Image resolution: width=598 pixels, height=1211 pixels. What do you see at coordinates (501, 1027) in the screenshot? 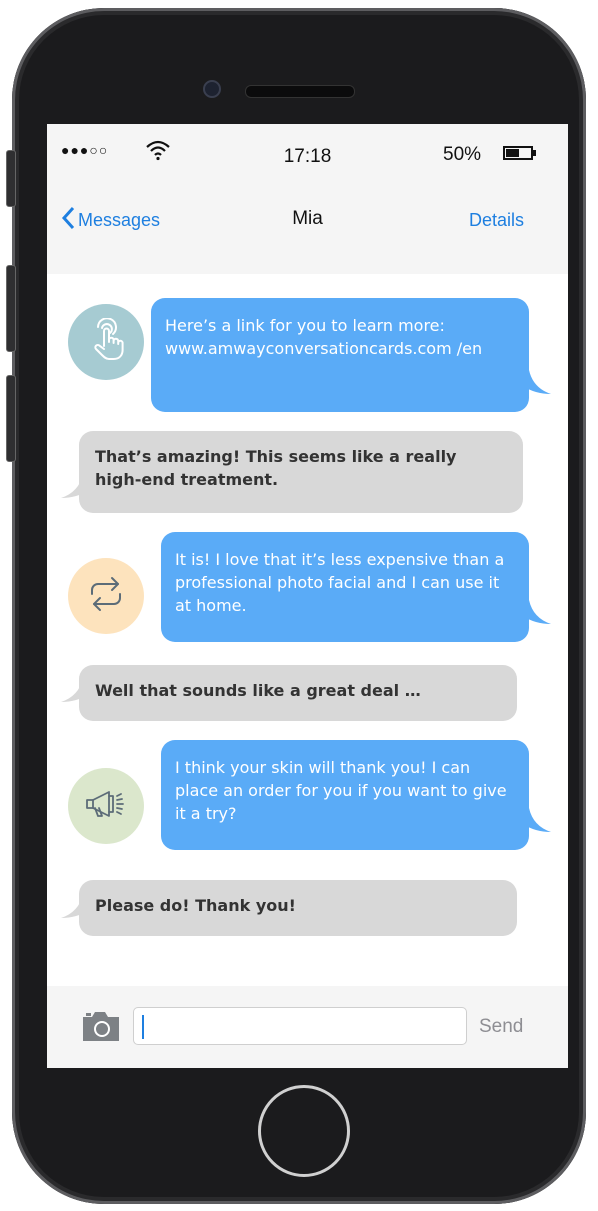
I see `send-button: Send` at bounding box center [501, 1027].